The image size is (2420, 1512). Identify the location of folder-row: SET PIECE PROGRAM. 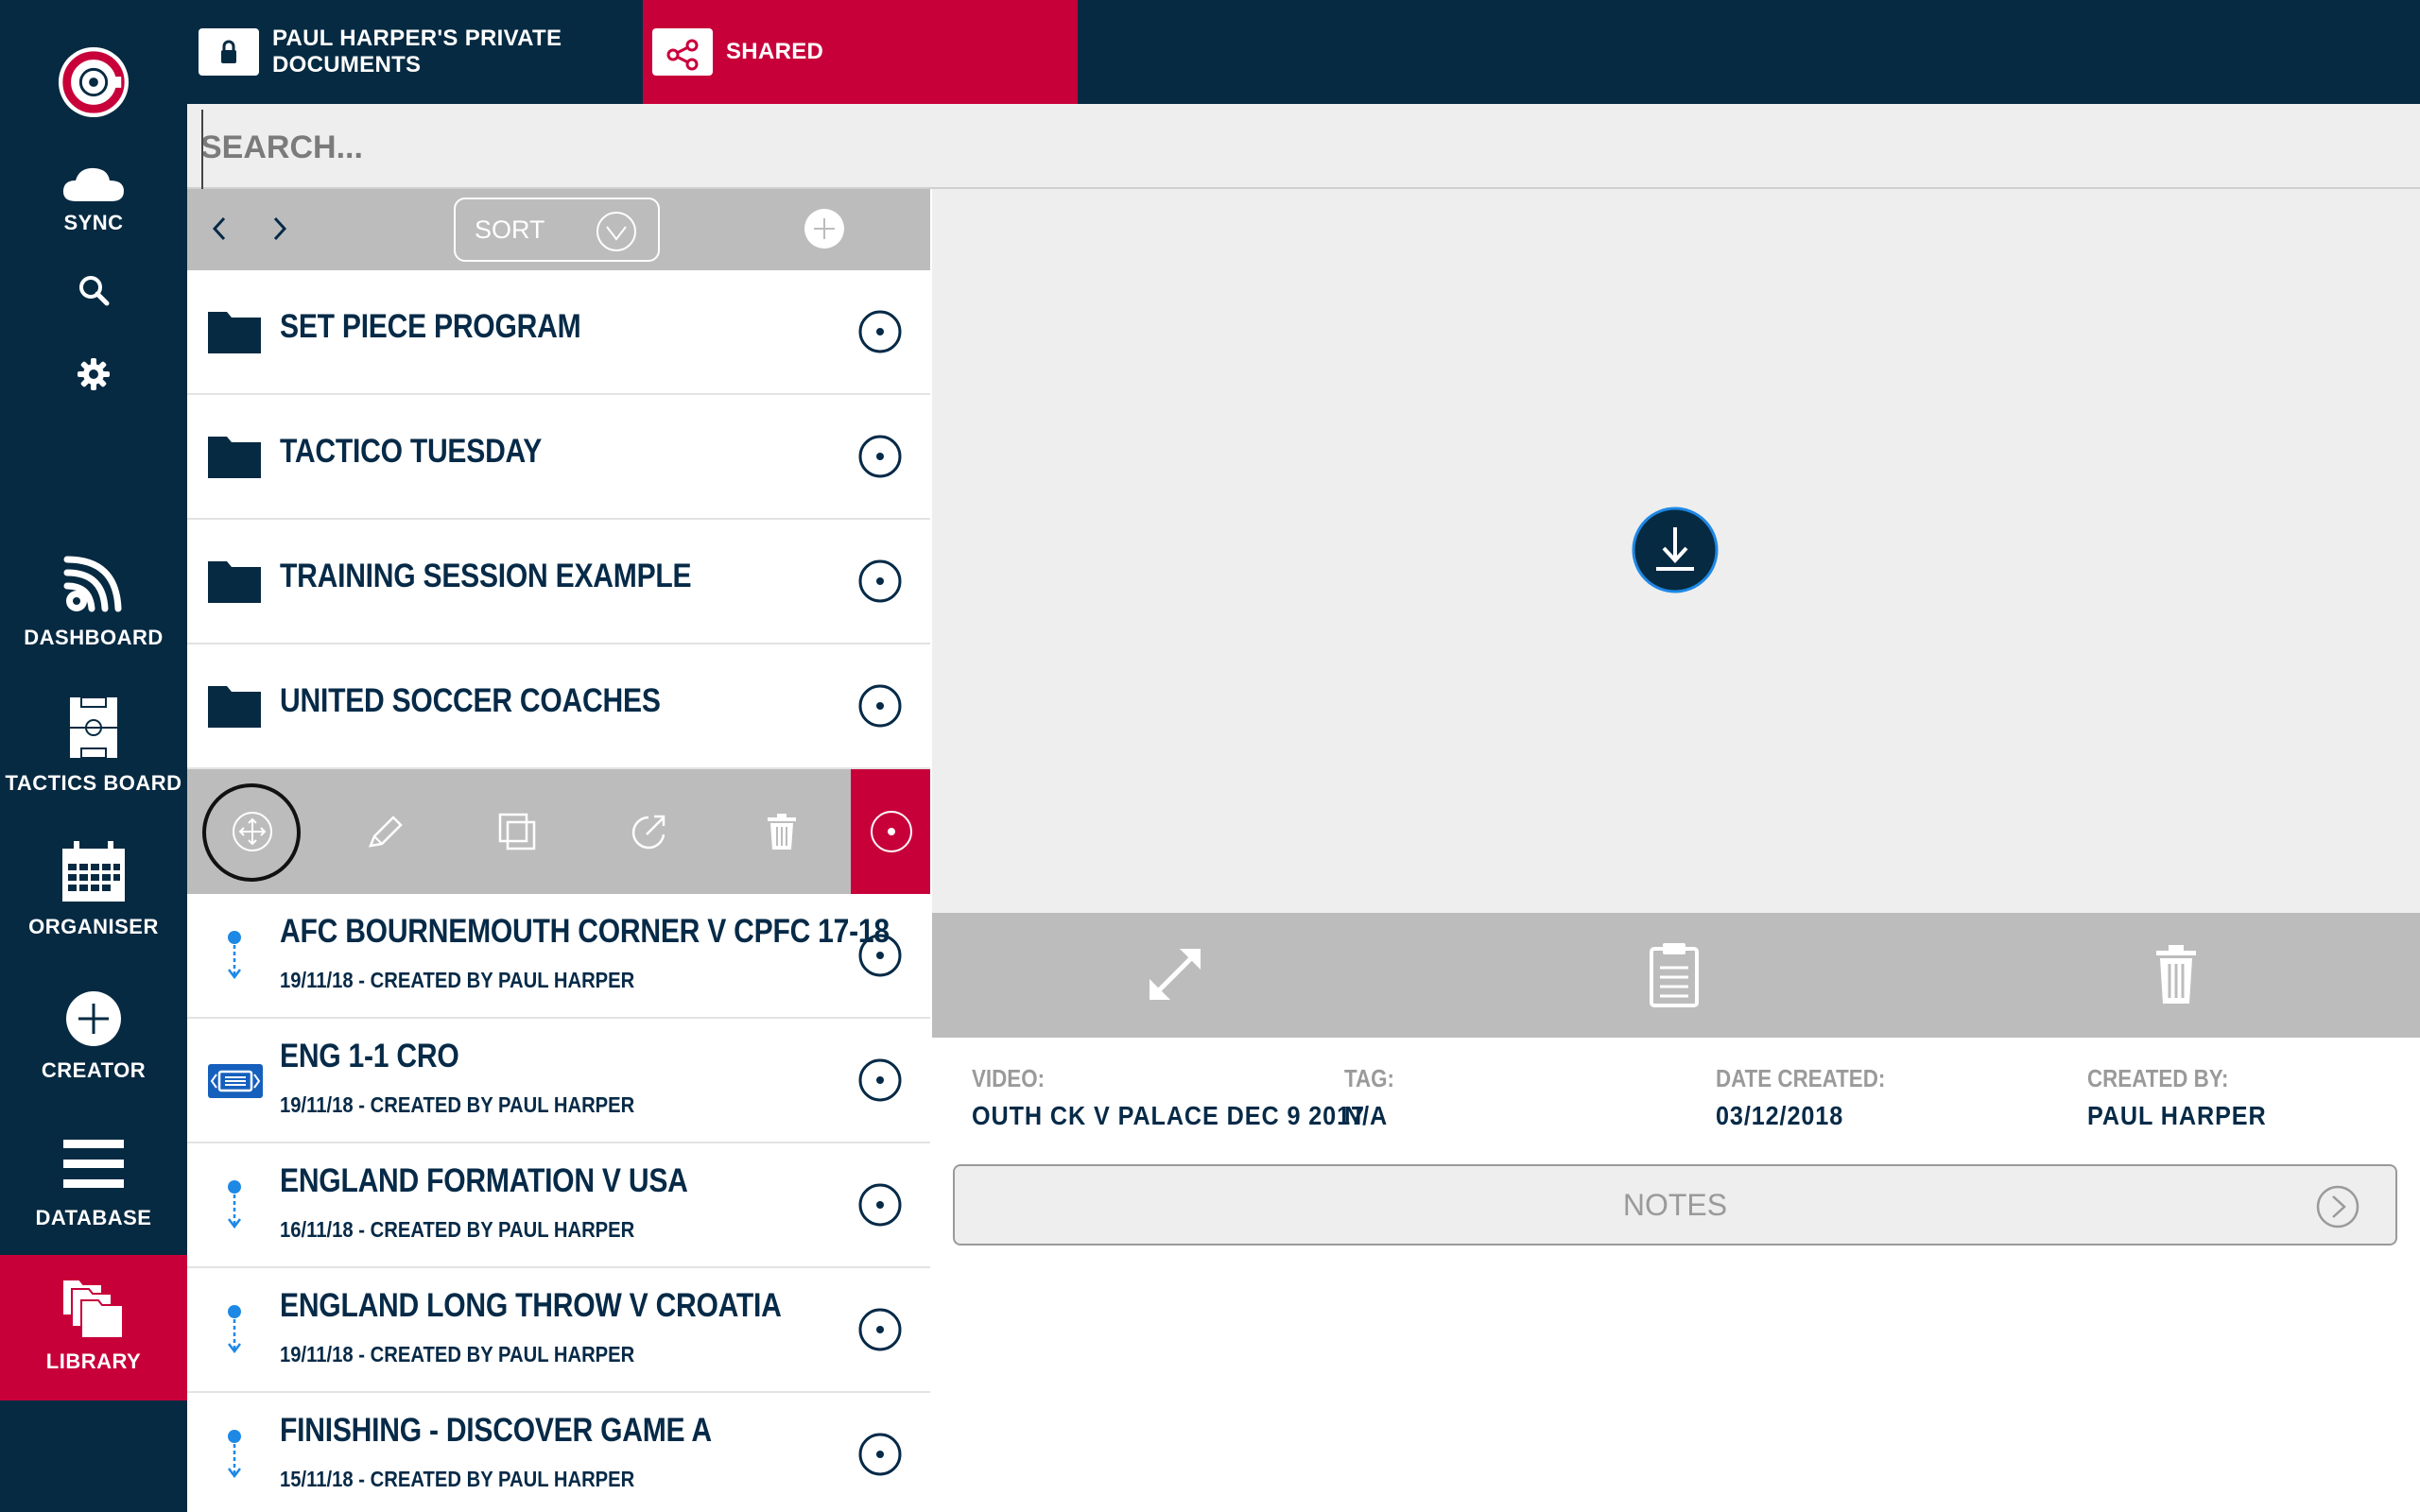
(558, 332).